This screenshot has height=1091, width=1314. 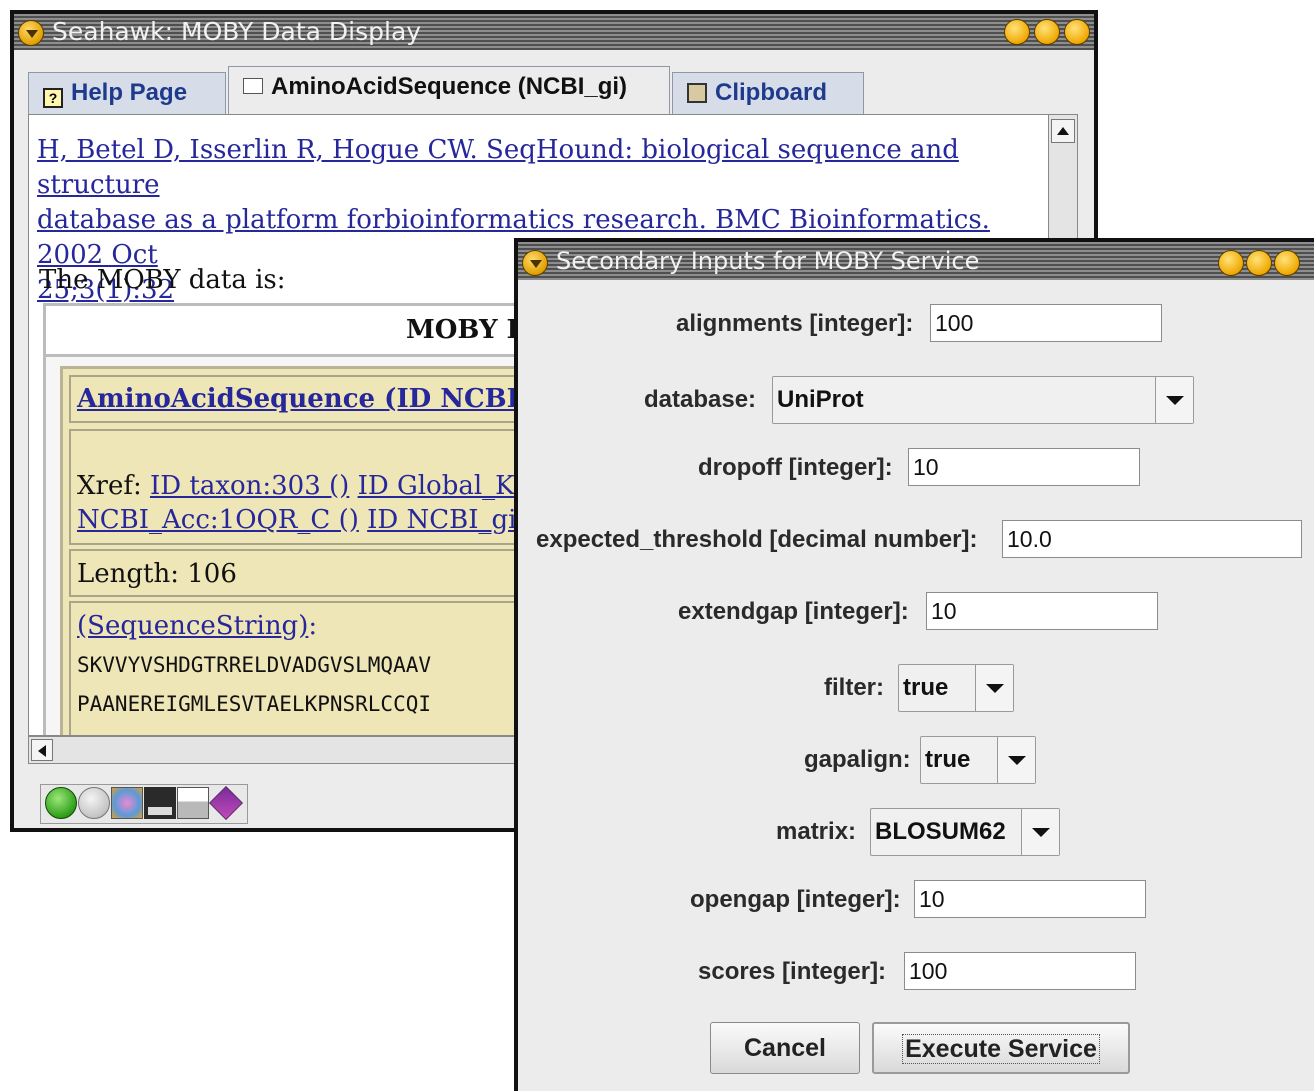 I want to click on table-header-text: MOBY D, so click(x=468, y=330).